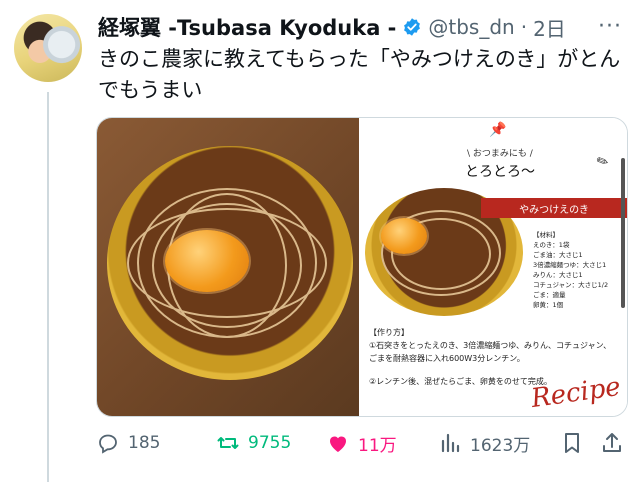 This screenshot has width=640, height=482. I want to click on share-button, so click(614, 443).